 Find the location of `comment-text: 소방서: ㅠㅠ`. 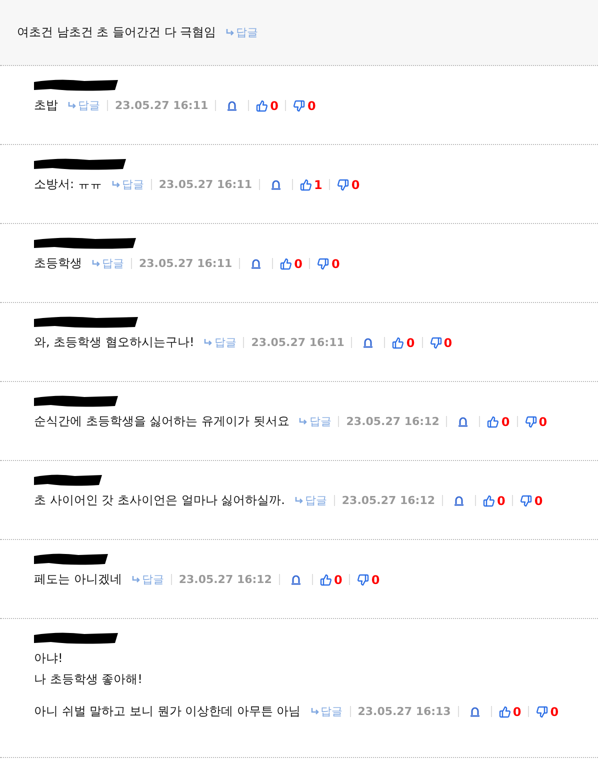

comment-text: 소방서: ㅠㅠ is located at coordinates (68, 184).